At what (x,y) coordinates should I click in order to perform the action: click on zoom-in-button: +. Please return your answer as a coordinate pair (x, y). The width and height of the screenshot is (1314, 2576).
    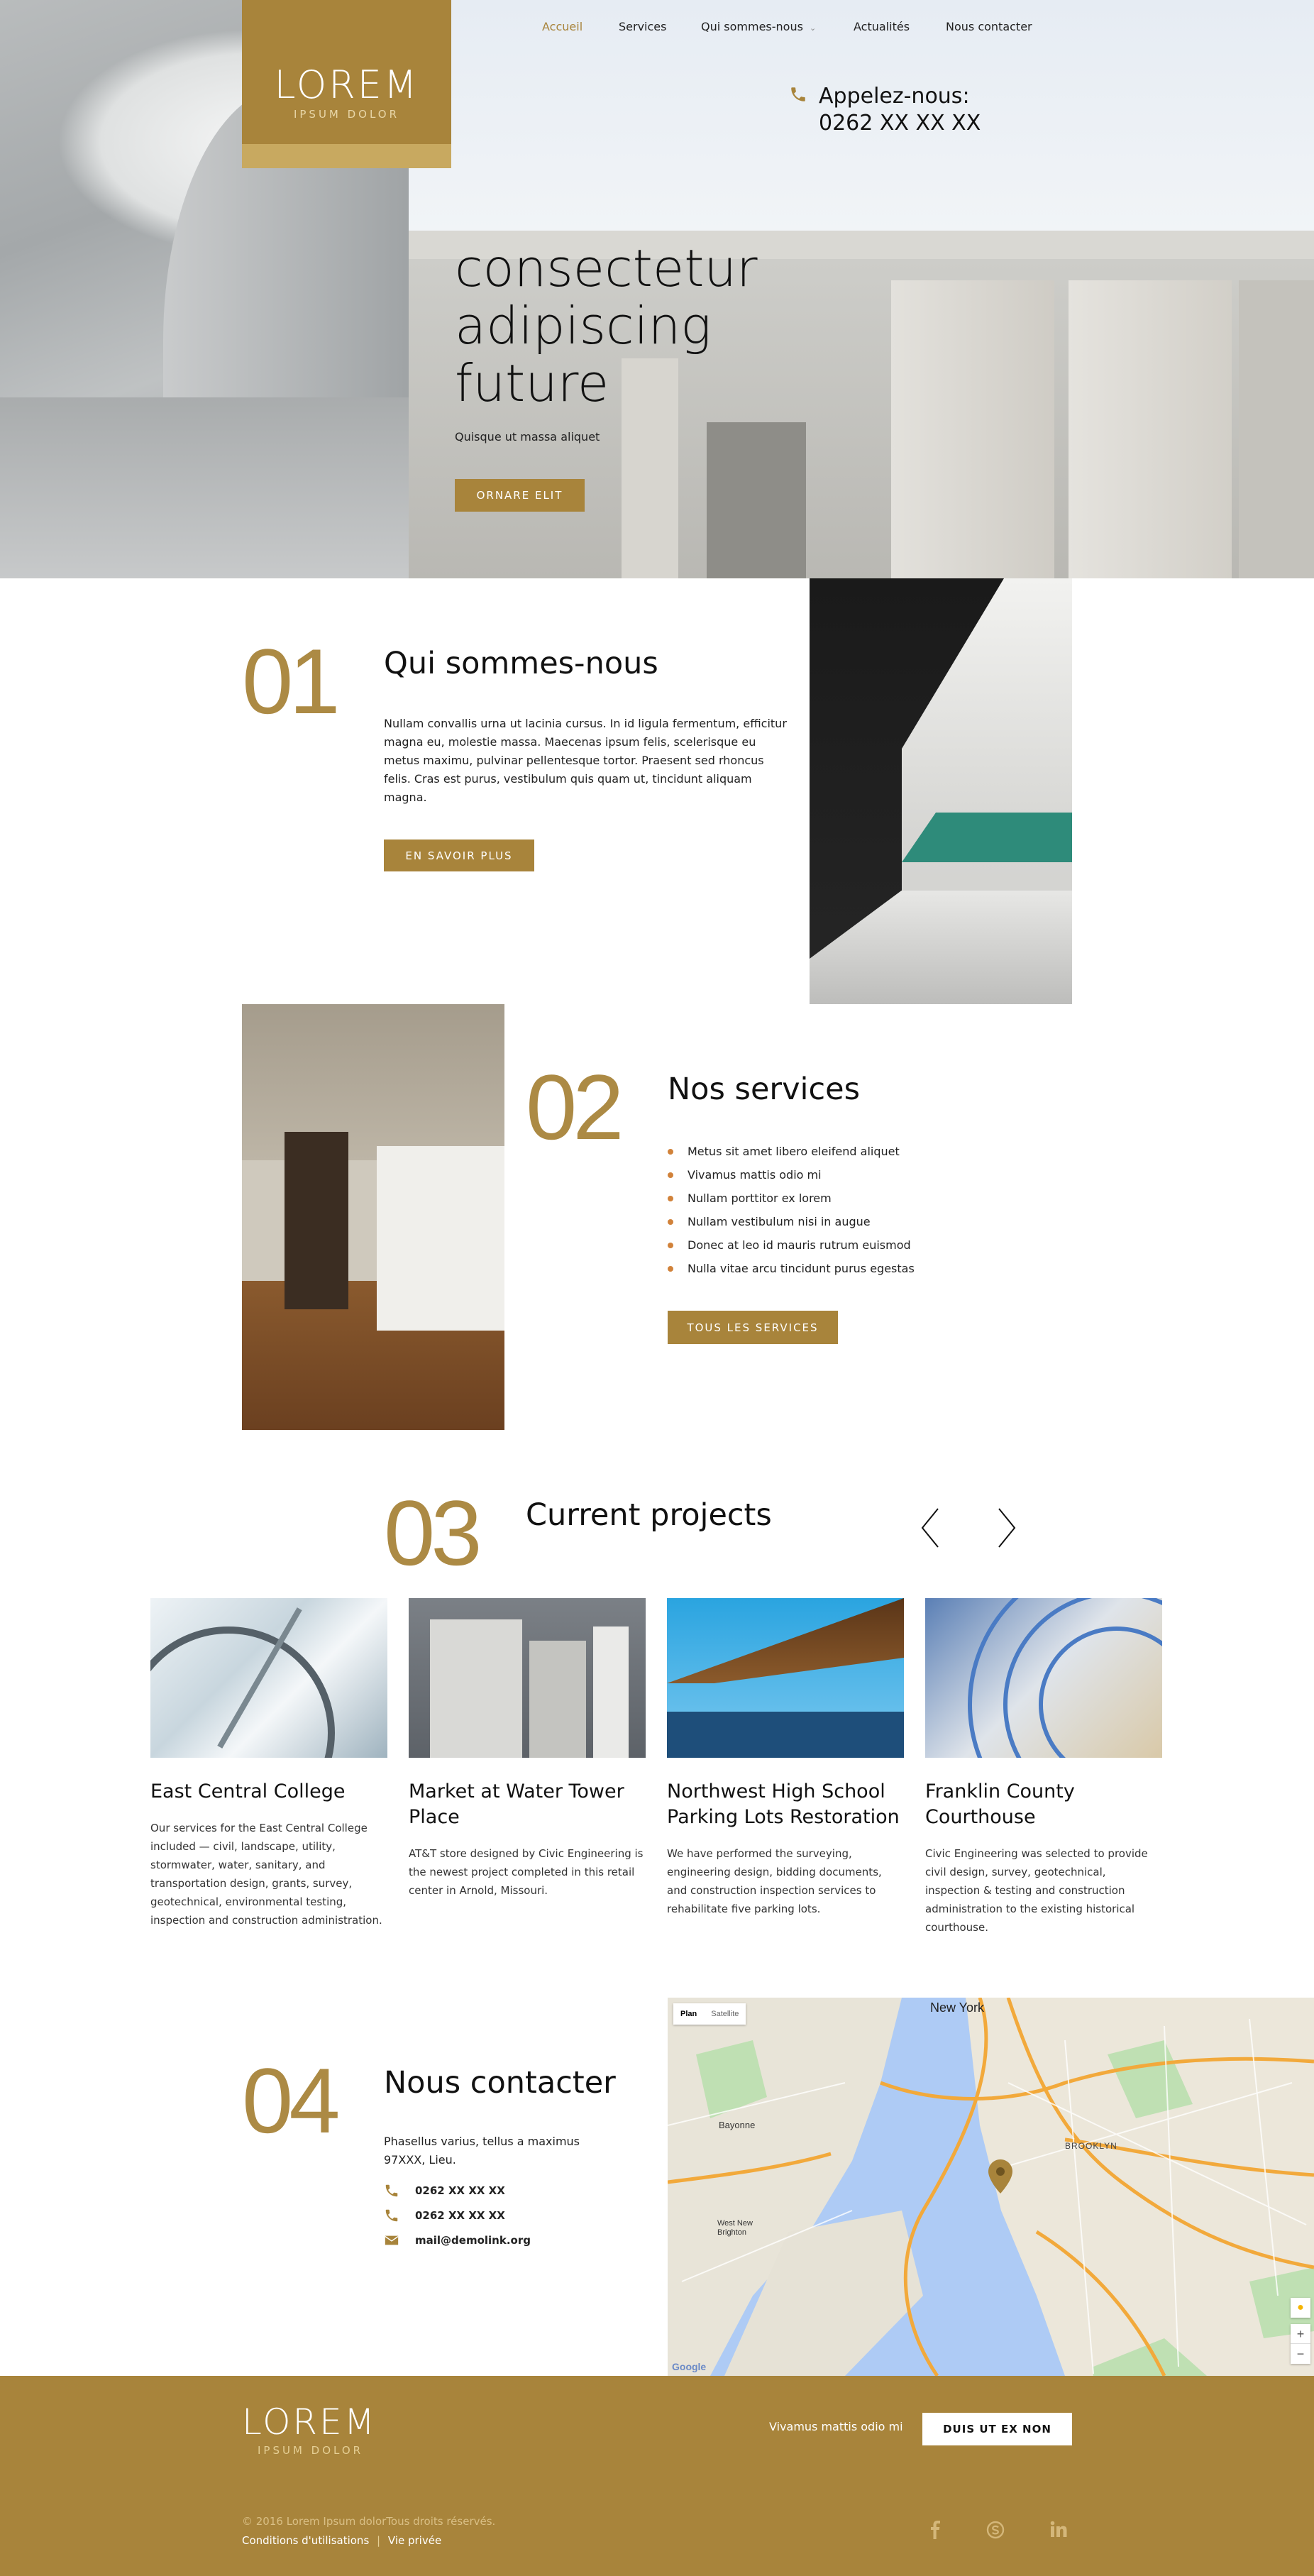
    Looking at the image, I should click on (1300, 2334).